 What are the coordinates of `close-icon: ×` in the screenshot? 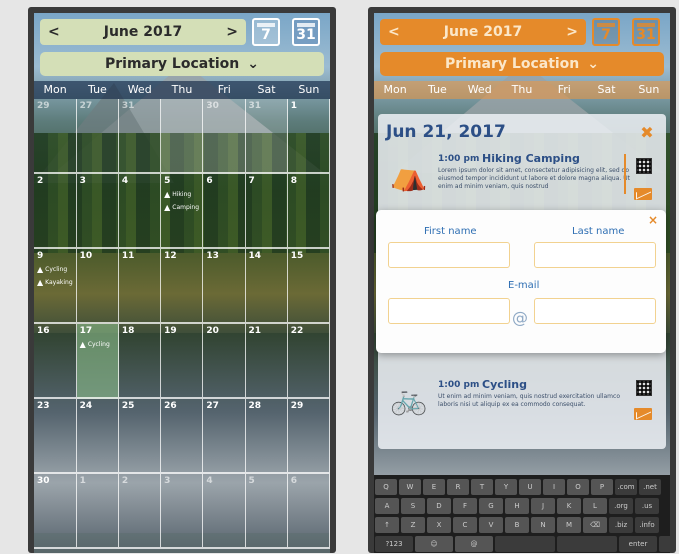 It's located at (653, 220).